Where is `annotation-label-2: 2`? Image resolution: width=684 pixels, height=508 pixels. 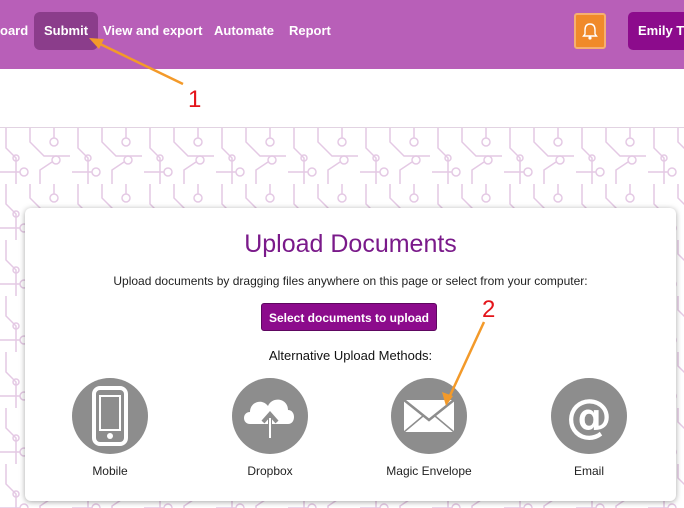
annotation-label-2: 2 is located at coordinates (489, 309).